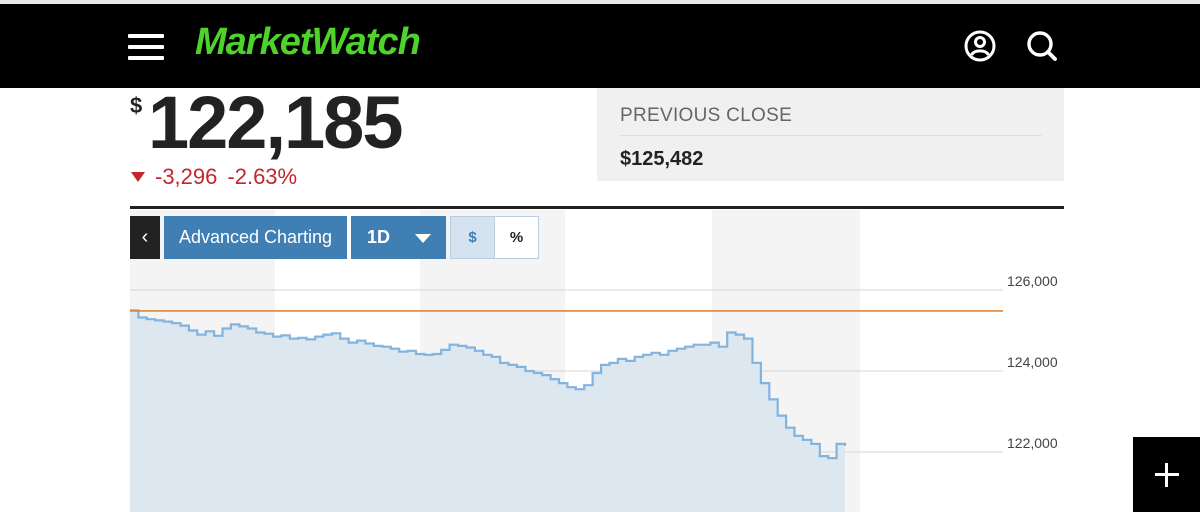  Describe the element at coordinates (980, 46) in the screenshot. I see `user-account-icon` at that location.